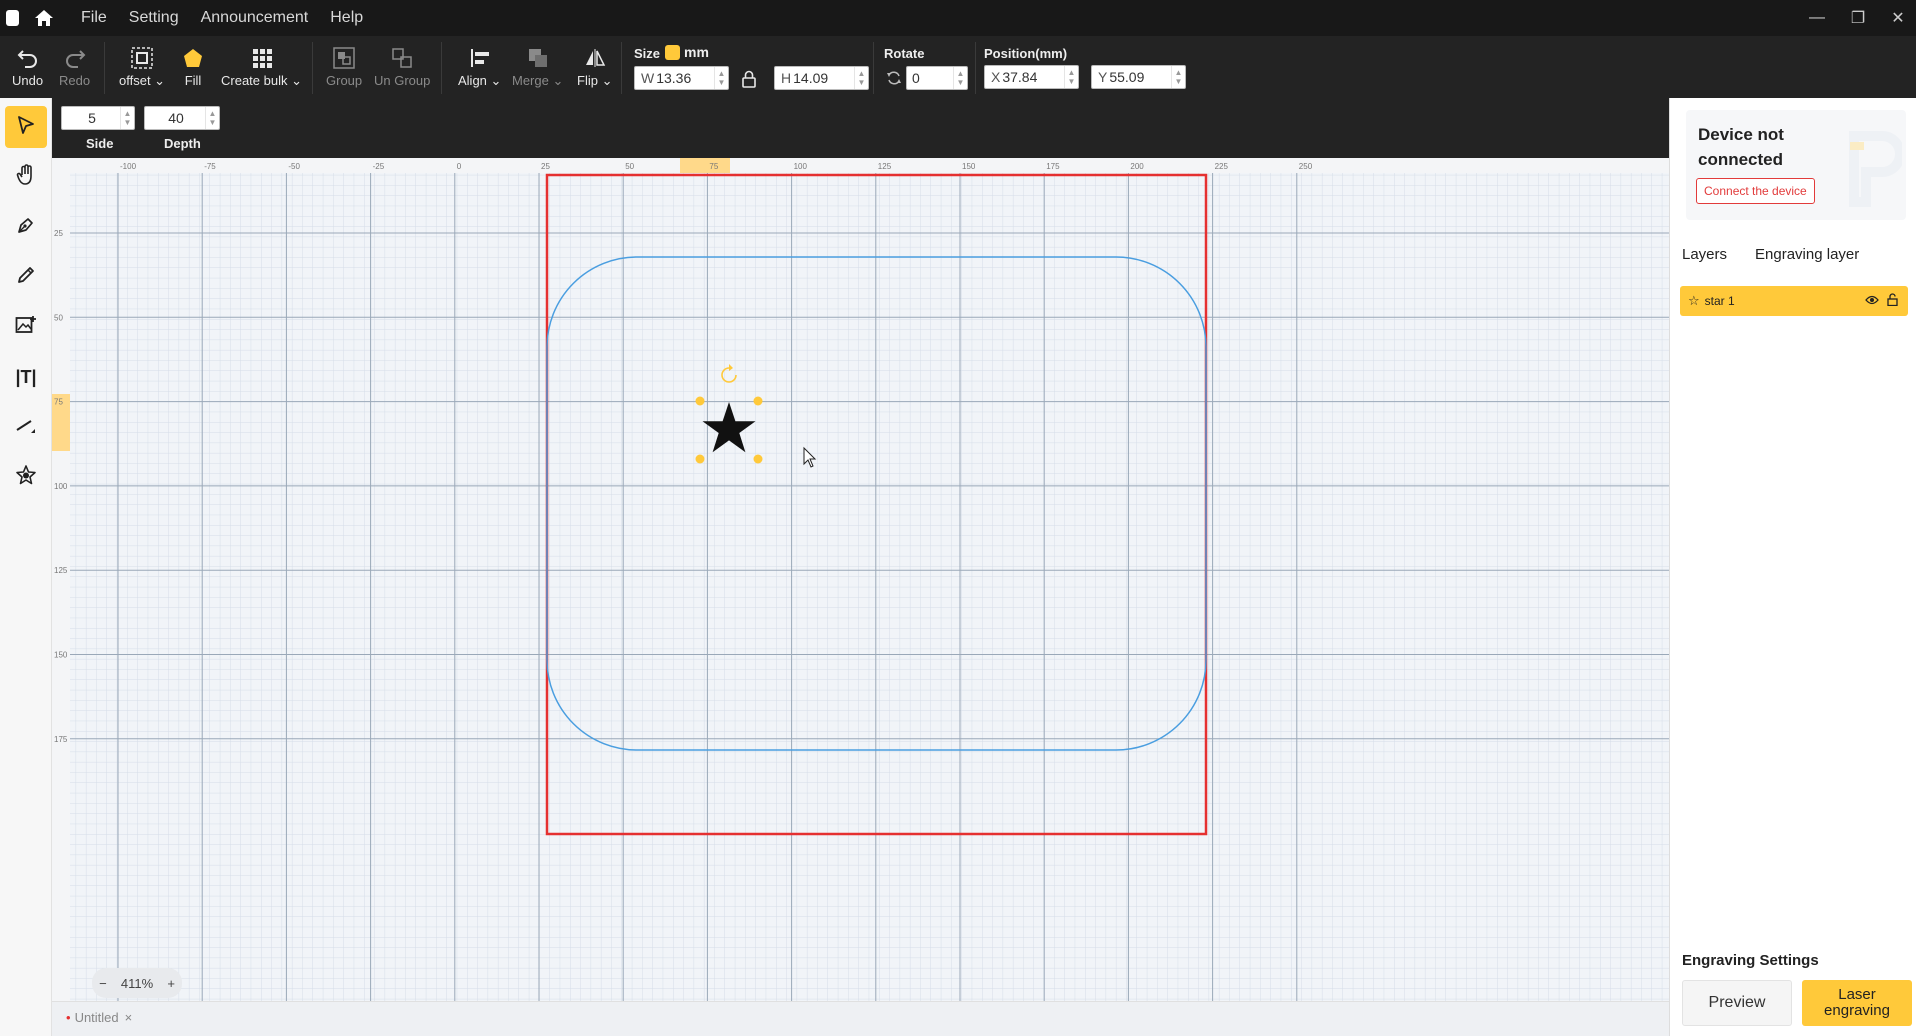 The image size is (1916, 1036). Describe the element at coordinates (344, 80) in the screenshot. I see `group-label: Group` at that location.